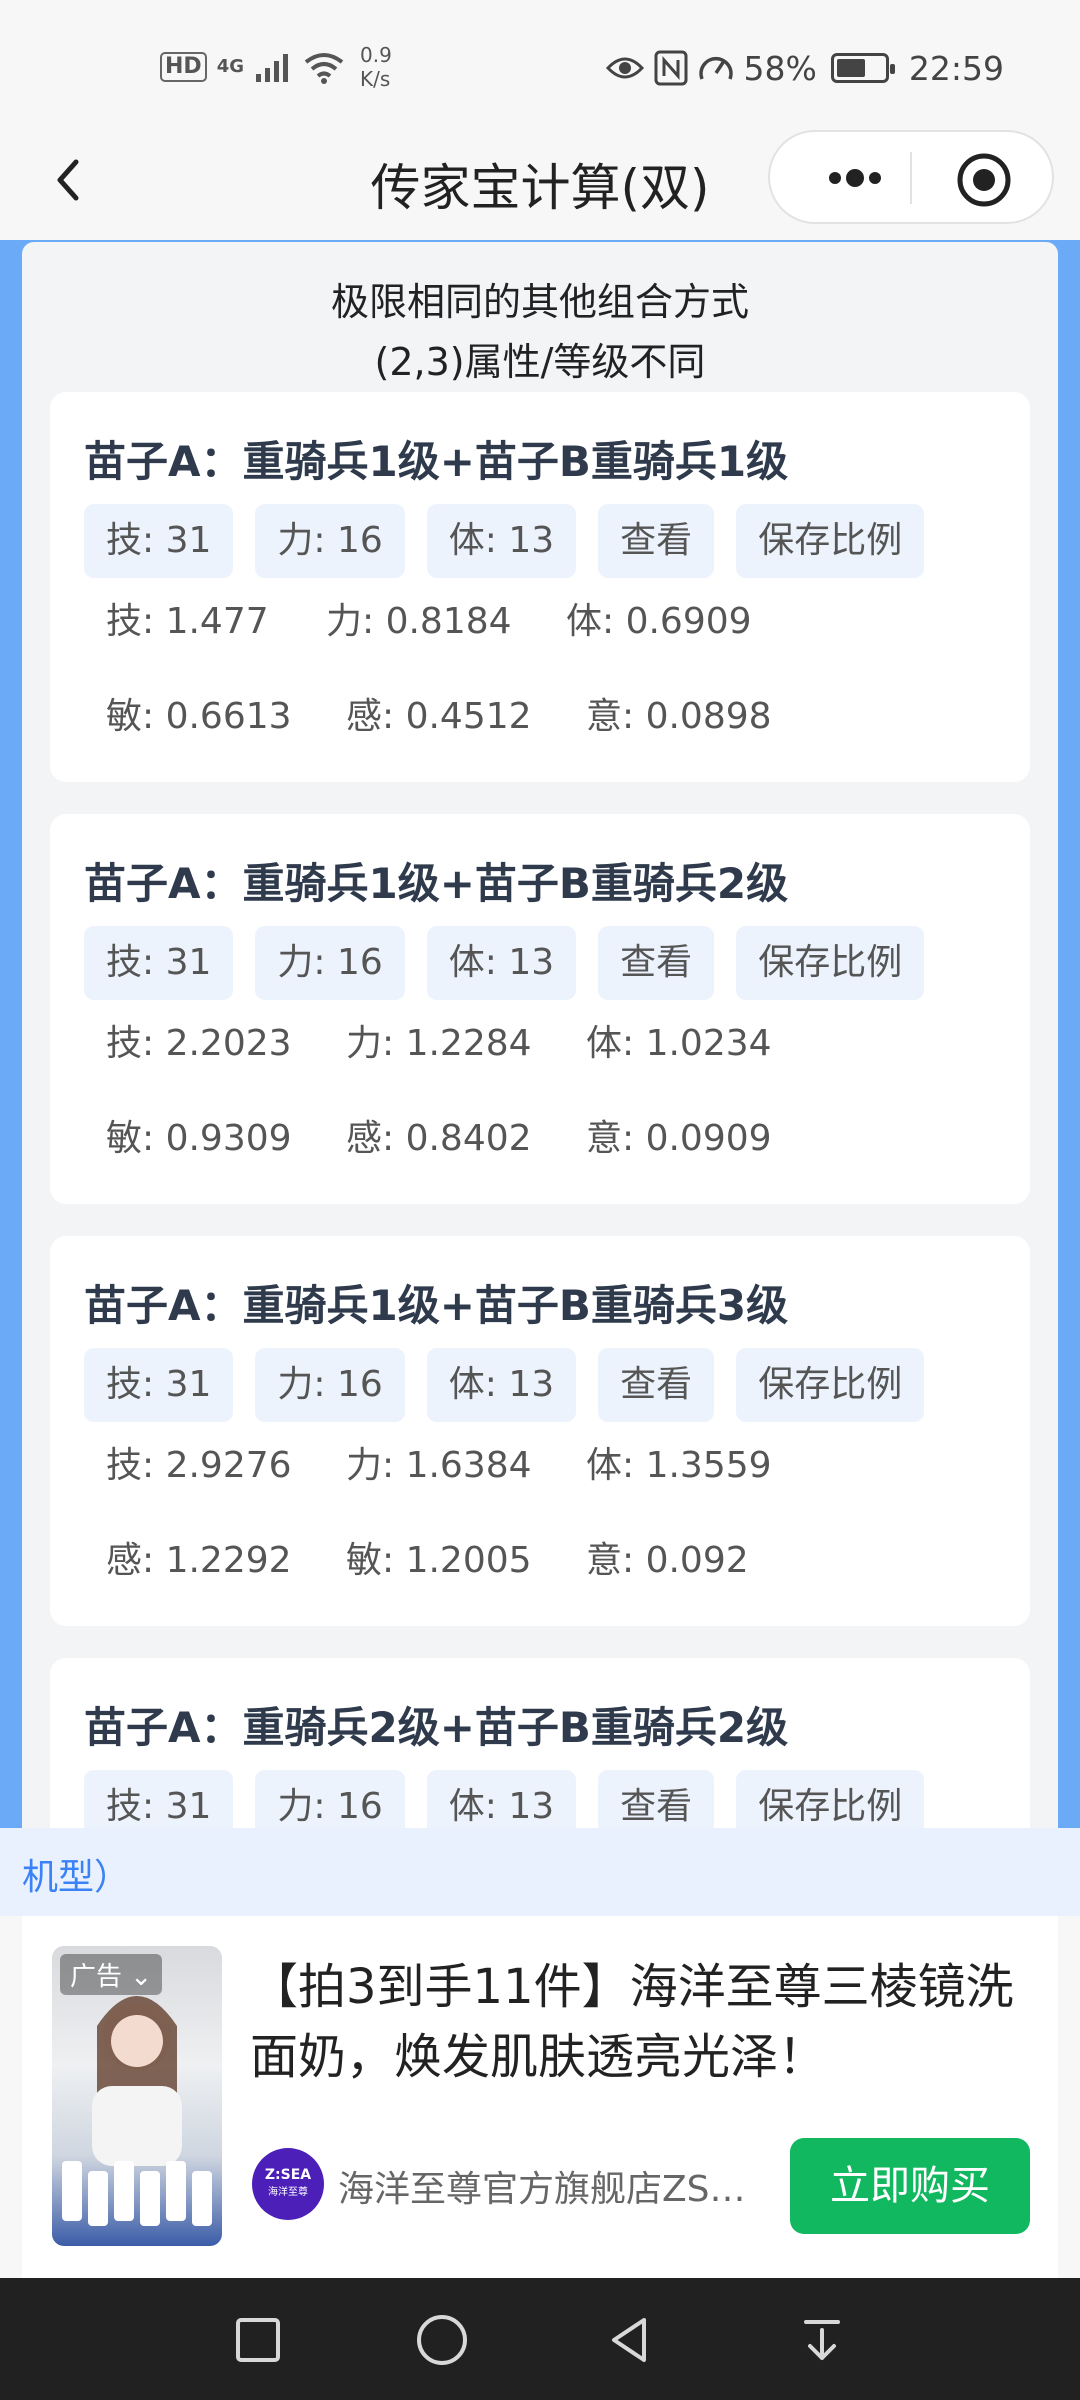 This screenshot has width=1080, height=2400. I want to click on card-title: 苗子A：重骑兵1级+苗子B重骑兵2级, so click(436, 883).